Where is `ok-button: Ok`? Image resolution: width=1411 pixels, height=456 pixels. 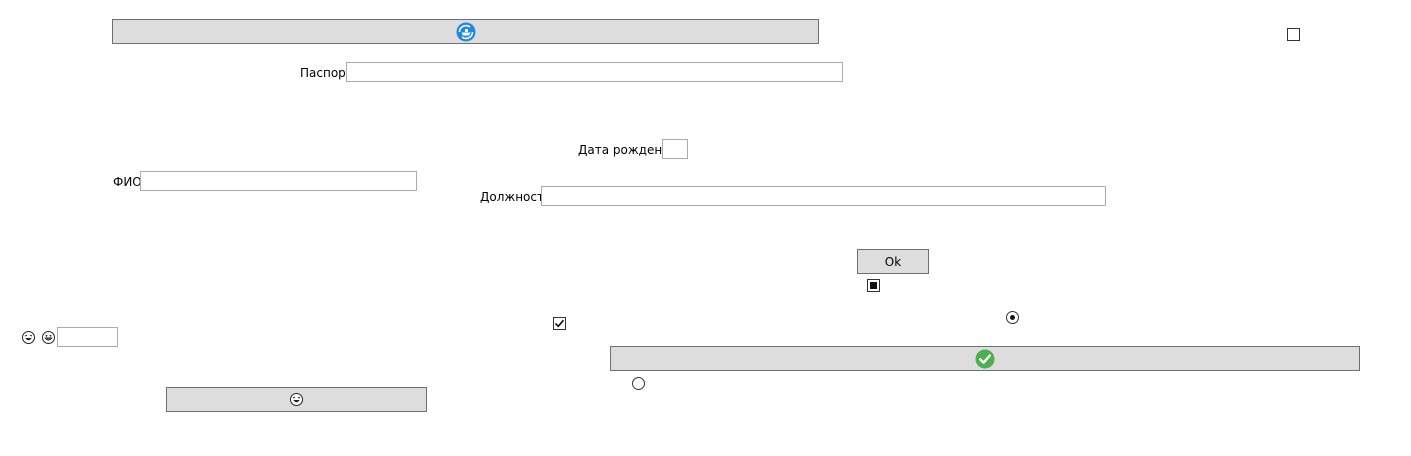 ok-button: Ok is located at coordinates (893, 261).